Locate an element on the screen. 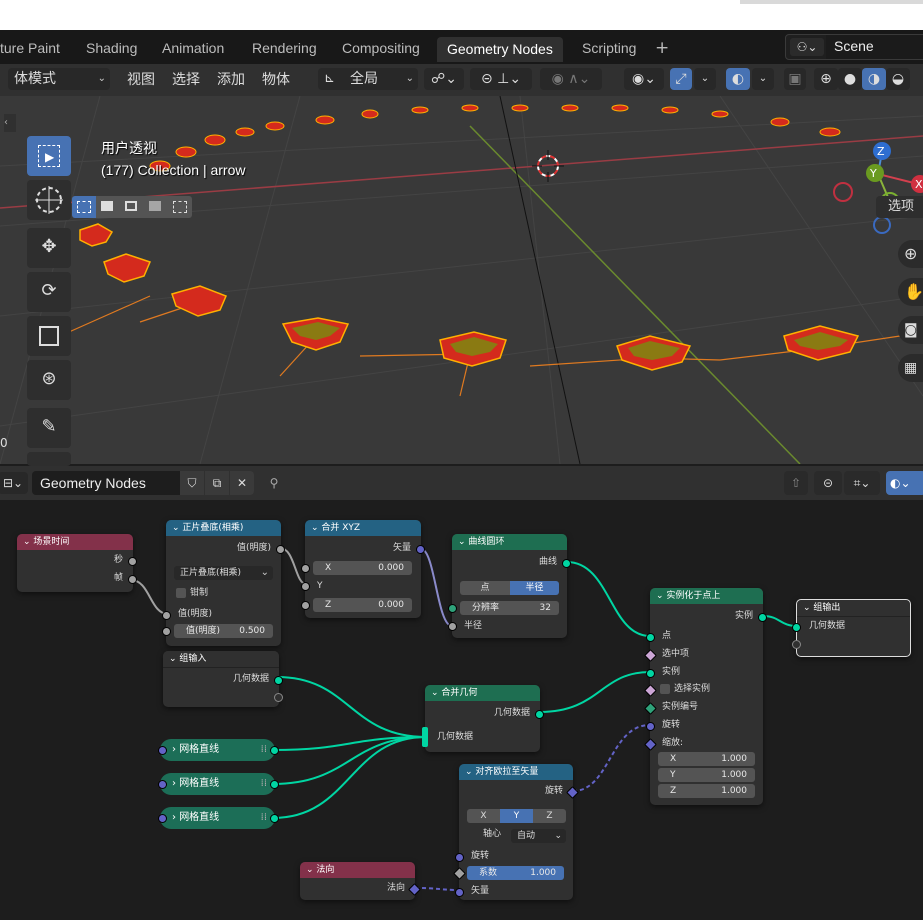 The height and width of the screenshot is (920, 923). node-group-input: ⌄ 组输入 几何数据 is located at coordinates (223, 679).